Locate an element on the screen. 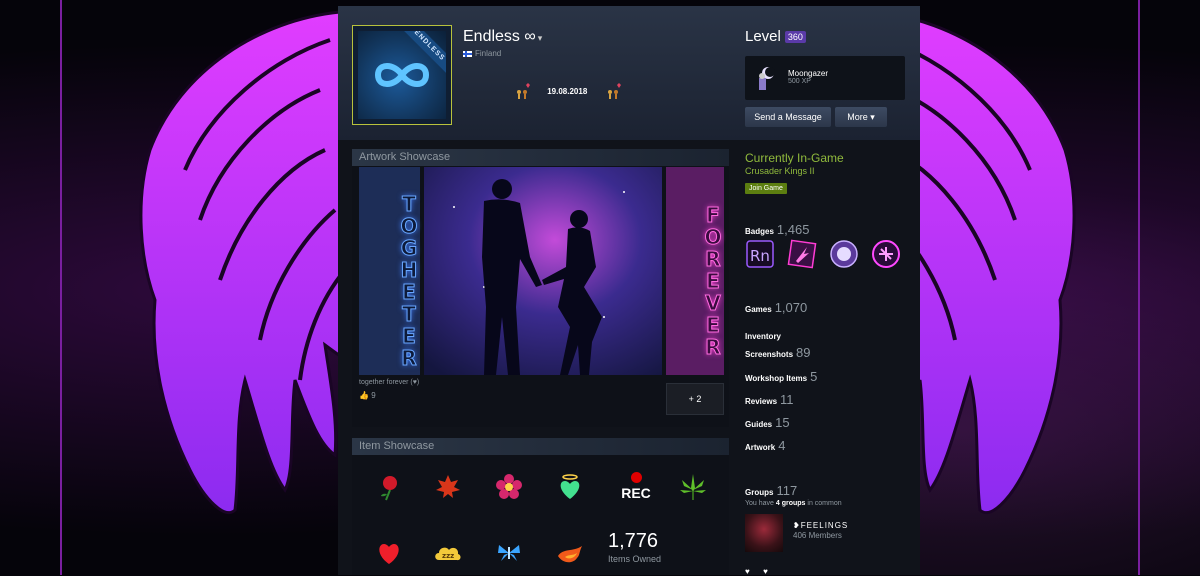 This screenshot has width=1200, height=576. thumbs-up-icon: 👍 is located at coordinates (364, 395).